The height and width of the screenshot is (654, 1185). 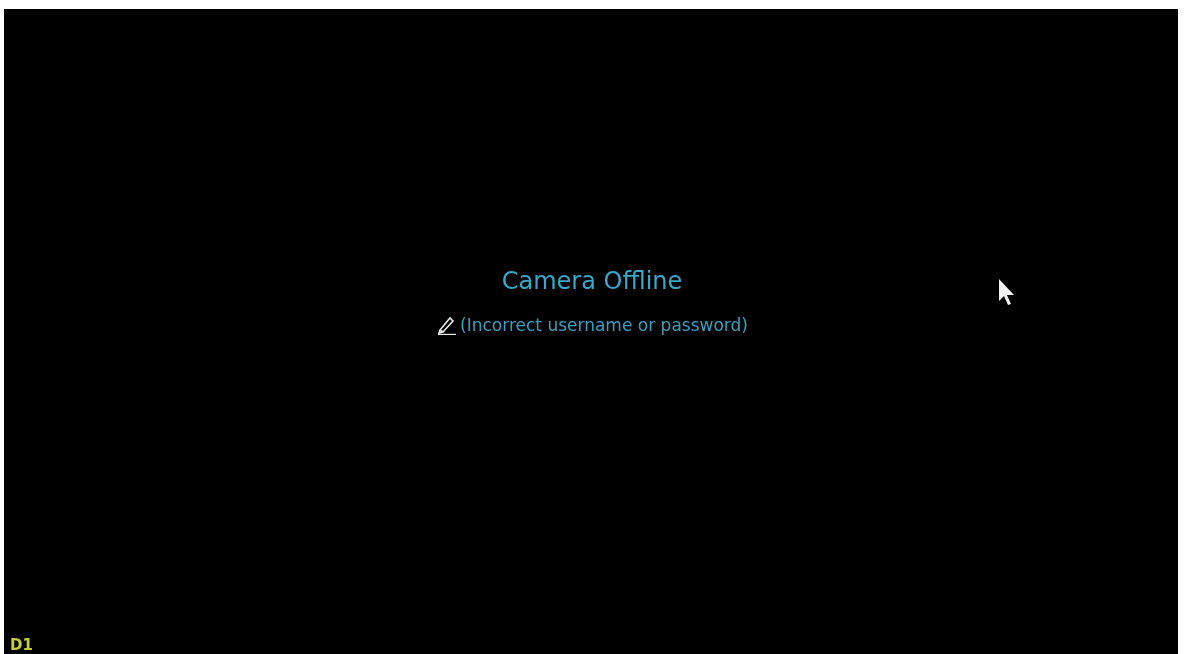 I want to click on channel-label: D1, so click(x=21, y=645).